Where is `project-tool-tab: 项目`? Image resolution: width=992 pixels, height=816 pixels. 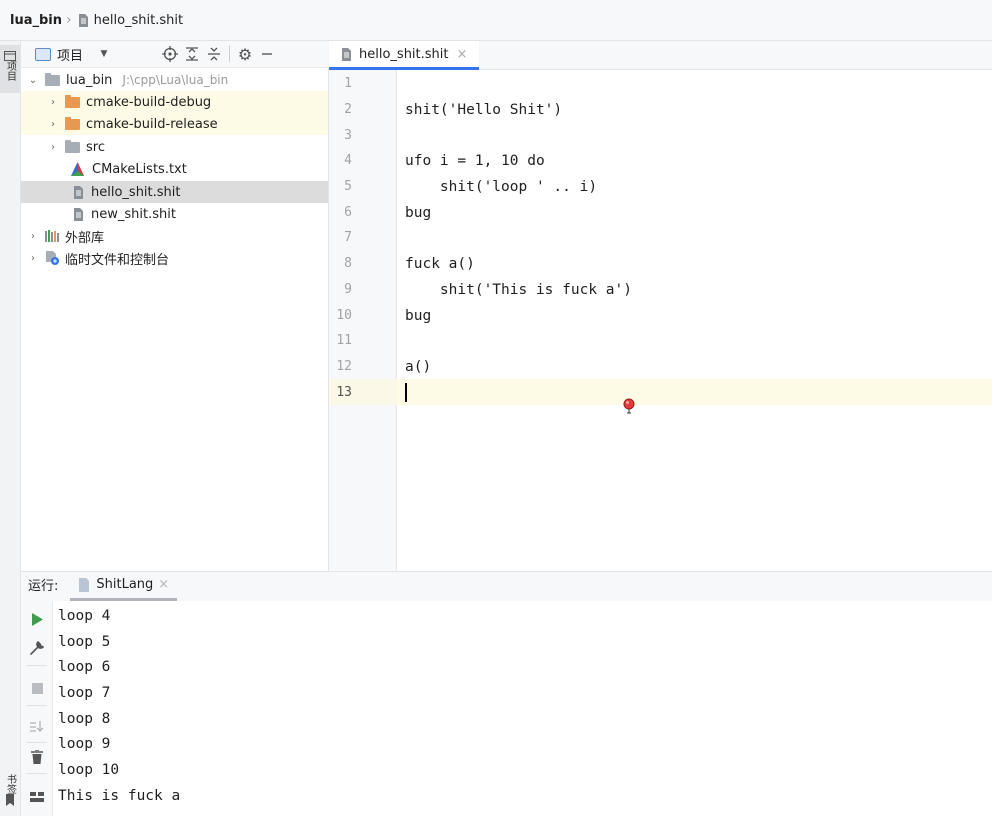 project-tool-tab: 项目 is located at coordinates (10, 69).